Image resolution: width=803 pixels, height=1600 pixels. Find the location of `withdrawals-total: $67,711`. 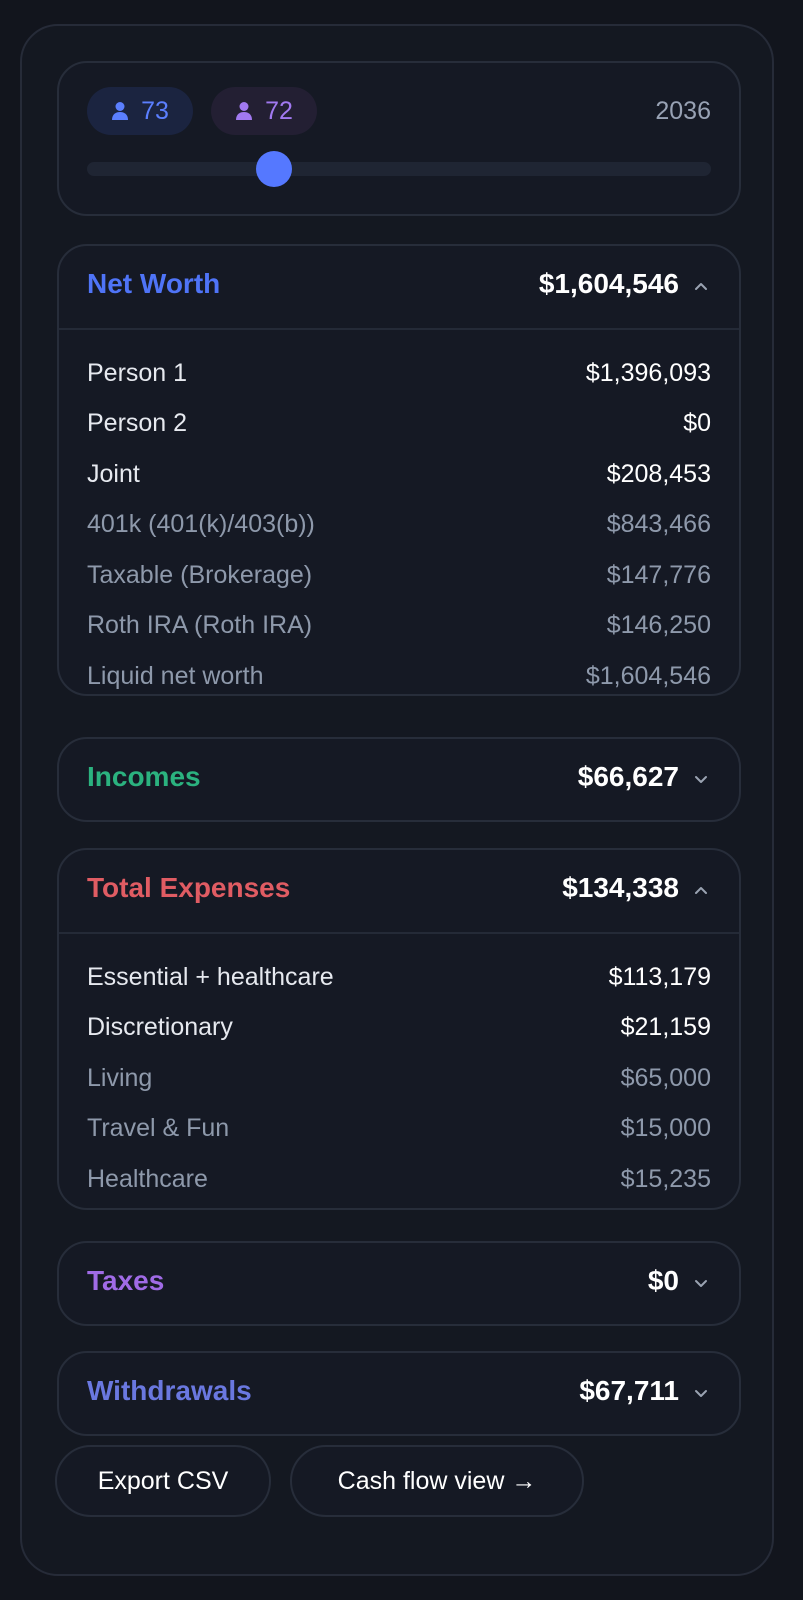

withdrawals-total: $67,711 is located at coordinates (629, 1390).